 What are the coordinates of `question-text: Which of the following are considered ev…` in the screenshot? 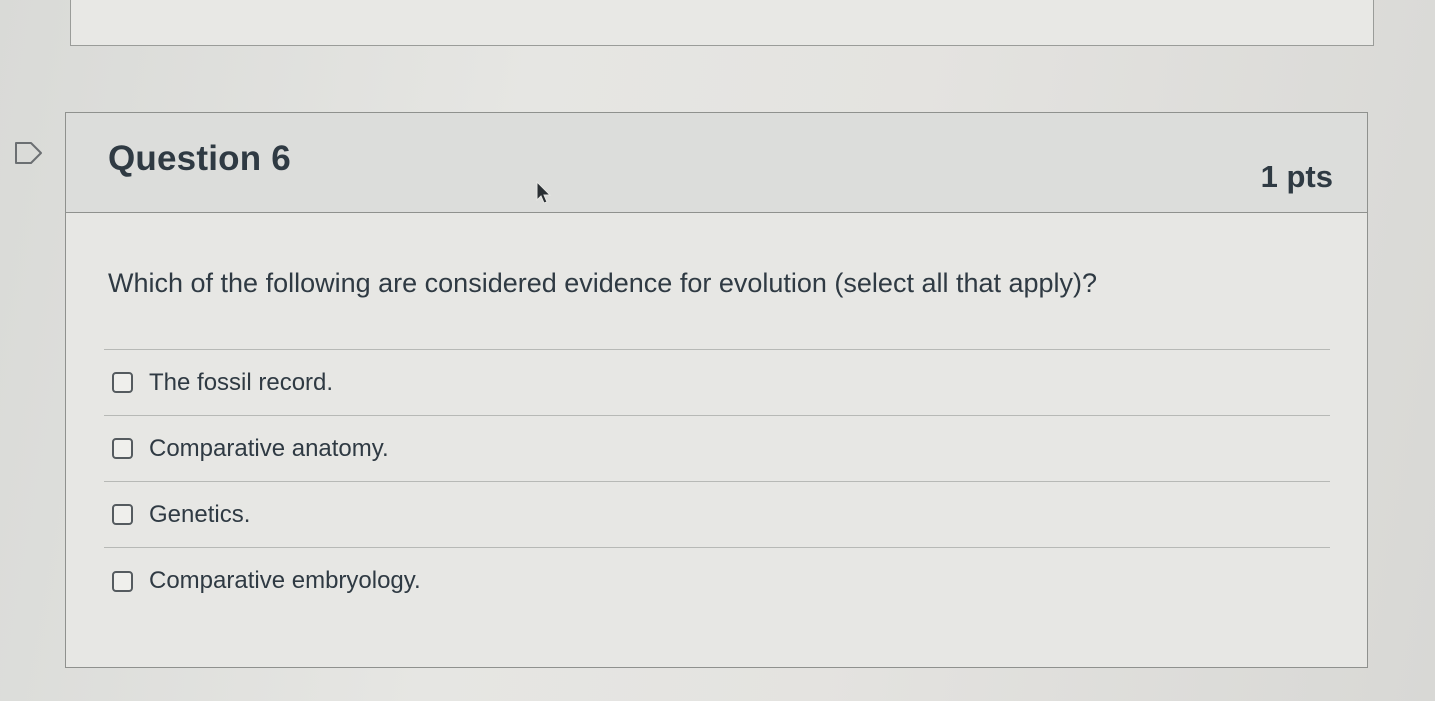 It's located at (603, 283).